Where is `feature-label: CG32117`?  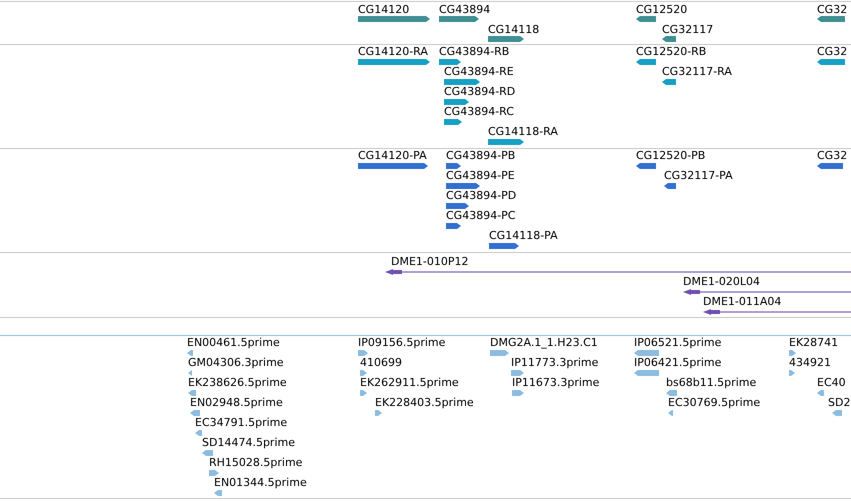
feature-label: CG32117 is located at coordinates (688, 29).